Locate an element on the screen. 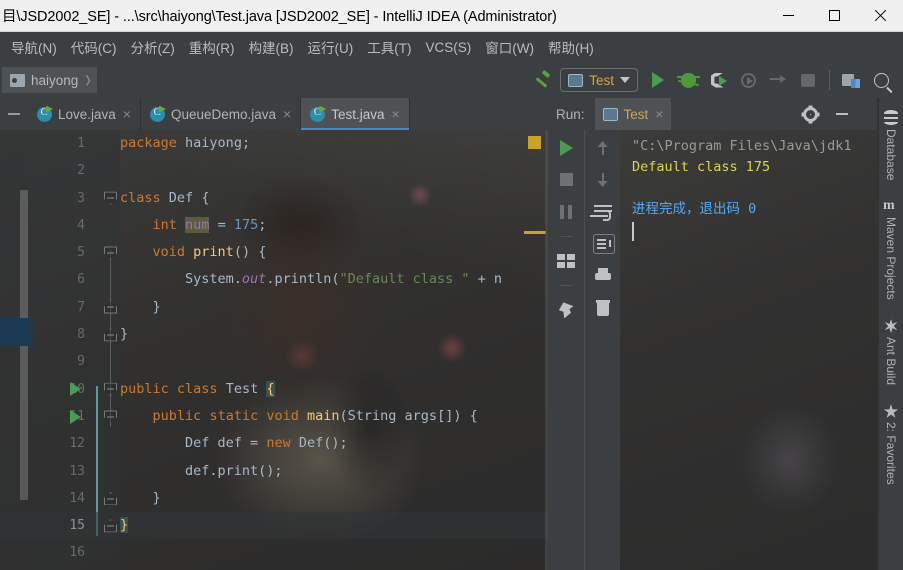 This screenshot has height=570, width=903. debug-icon is located at coordinates (688, 80).